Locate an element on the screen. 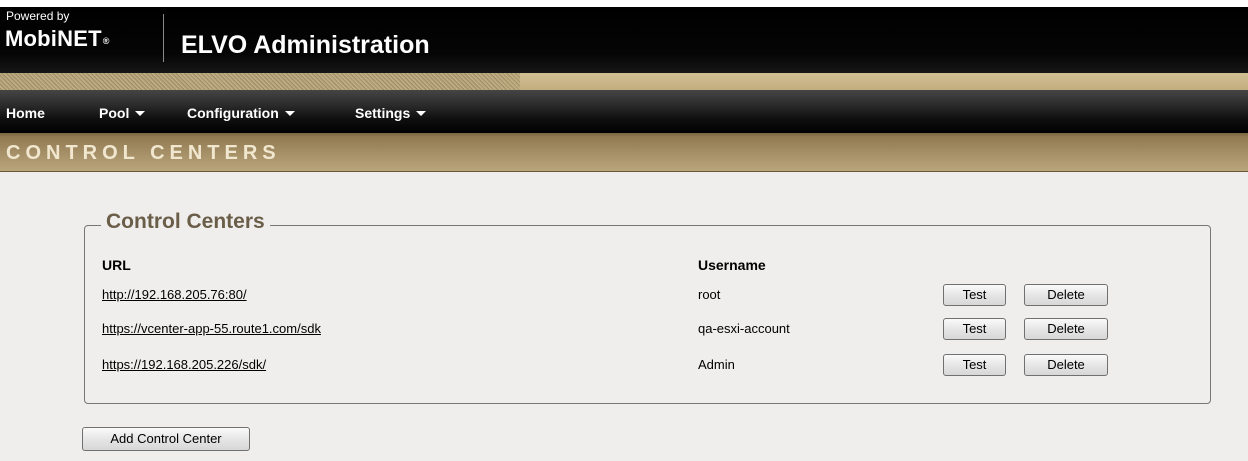  control-center-username: root is located at coordinates (709, 294).